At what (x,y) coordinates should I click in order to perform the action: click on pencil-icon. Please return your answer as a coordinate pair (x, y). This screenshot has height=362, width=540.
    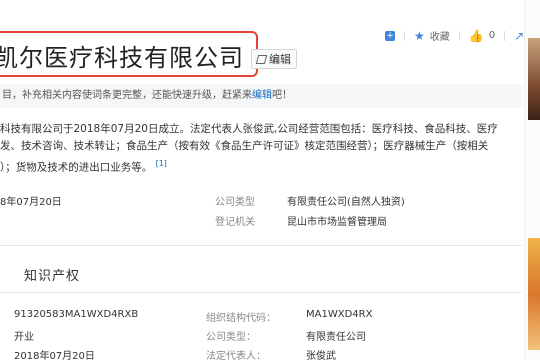
    Looking at the image, I should click on (261, 59).